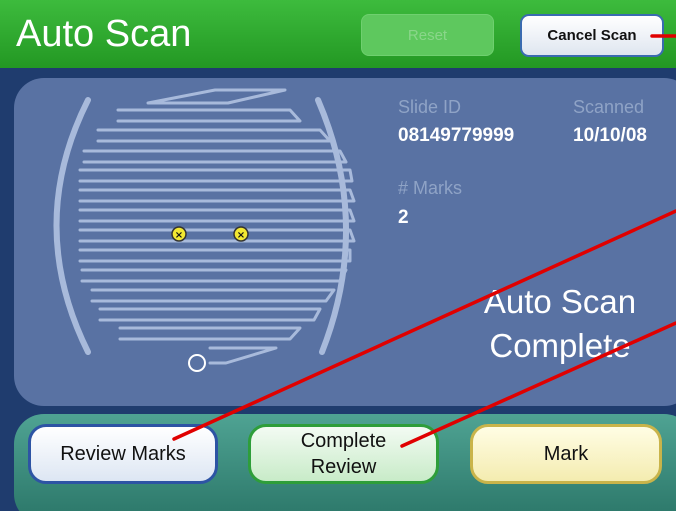 The height and width of the screenshot is (511, 676). I want to click on review-marks-label: Review Marks, so click(123, 454).